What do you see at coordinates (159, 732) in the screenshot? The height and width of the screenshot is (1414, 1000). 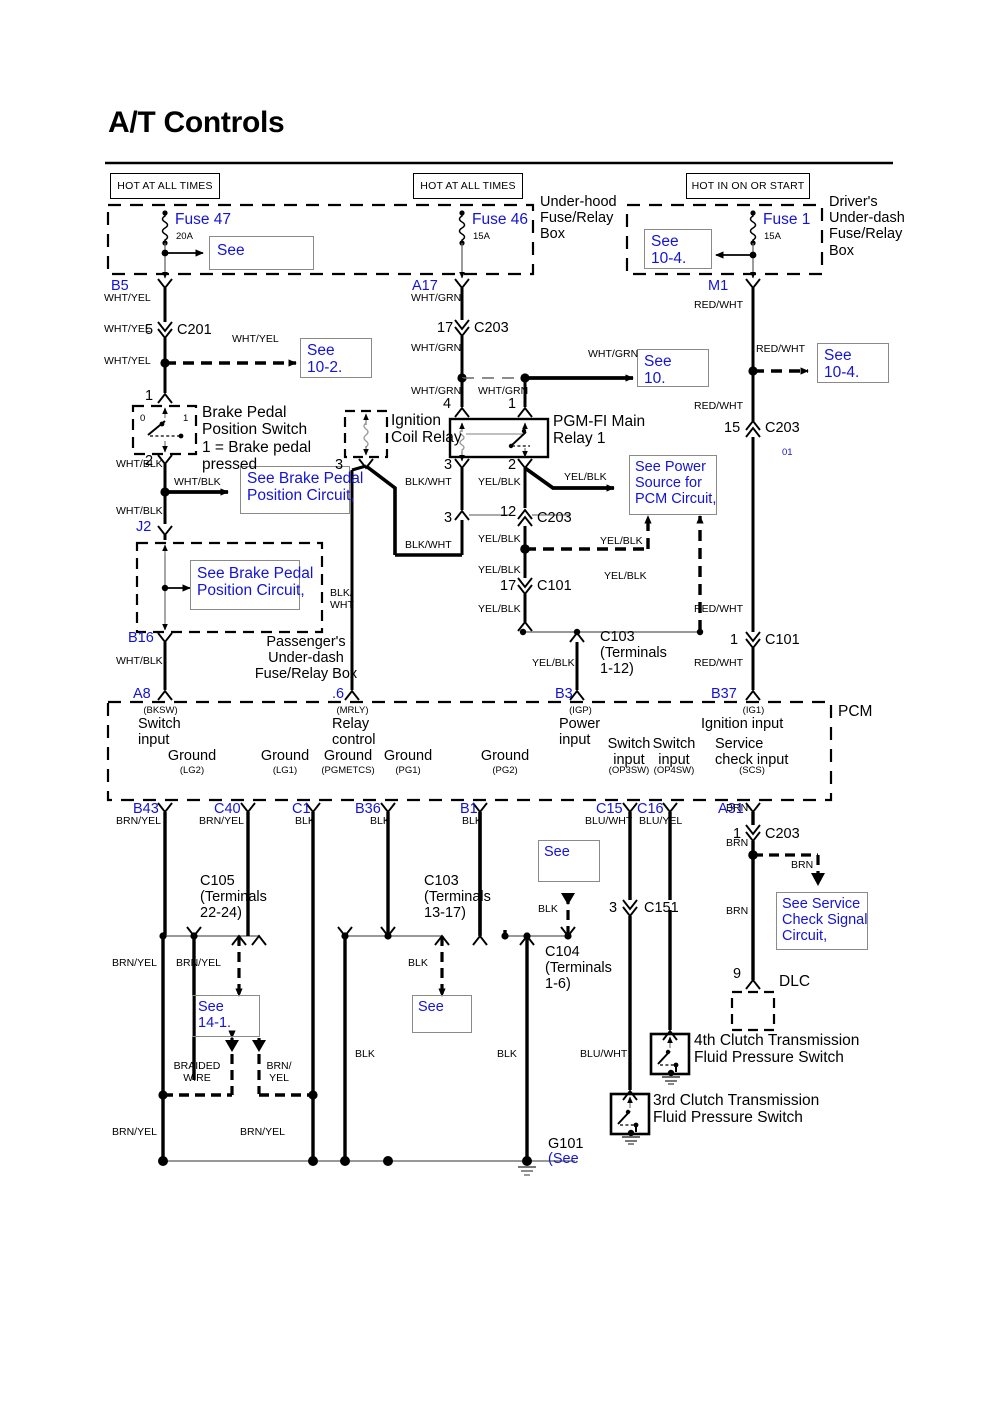 I see `pcm-pin-label-bksw: Switch input` at bounding box center [159, 732].